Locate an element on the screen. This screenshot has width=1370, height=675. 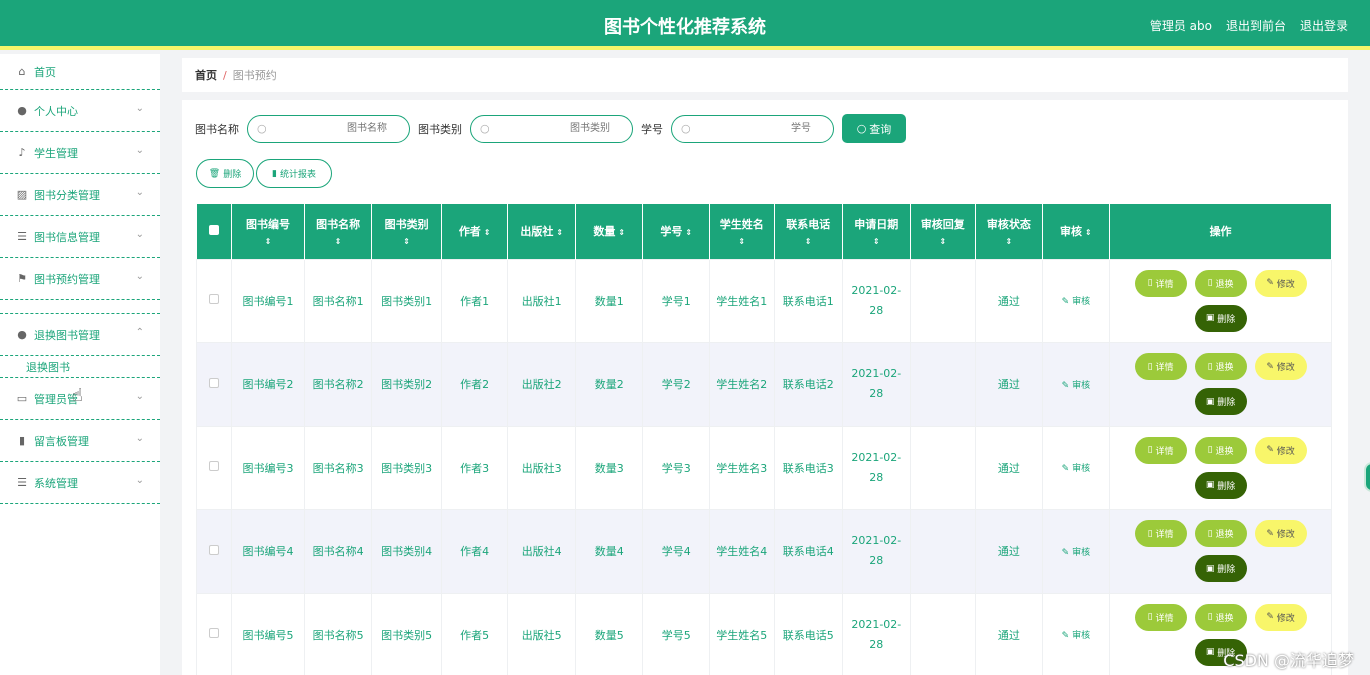
select-all-checkbox is located at coordinates (213, 229).